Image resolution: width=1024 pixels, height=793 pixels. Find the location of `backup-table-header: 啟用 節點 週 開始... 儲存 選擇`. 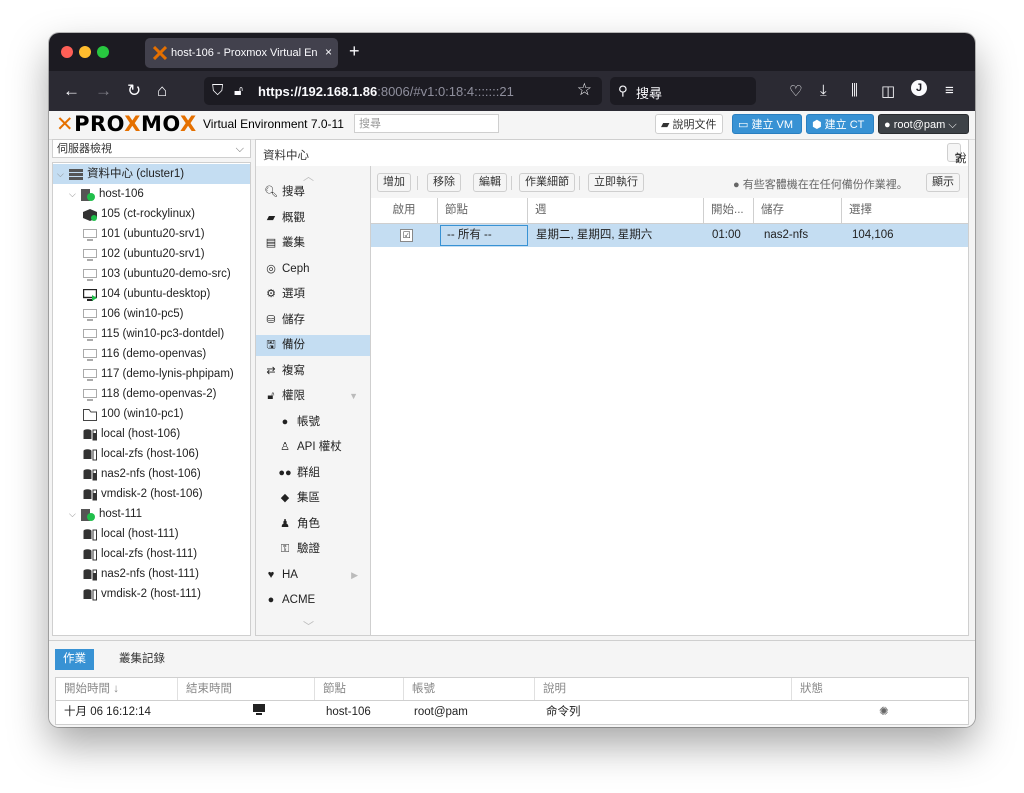

backup-table-header: 啟用 節點 週 開始... 儲存 選擇 is located at coordinates (669, 211).